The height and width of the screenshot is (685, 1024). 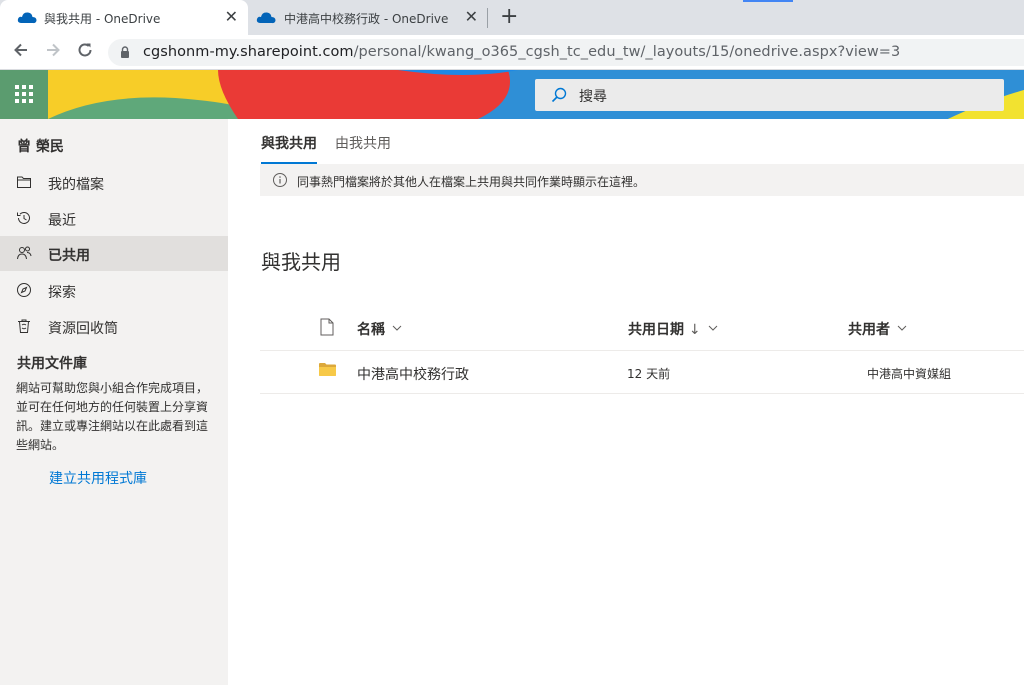 What do you see at coordinates (85, 50) in the screenshot?
I see `reload-icon` at bounding box center [85, 50].